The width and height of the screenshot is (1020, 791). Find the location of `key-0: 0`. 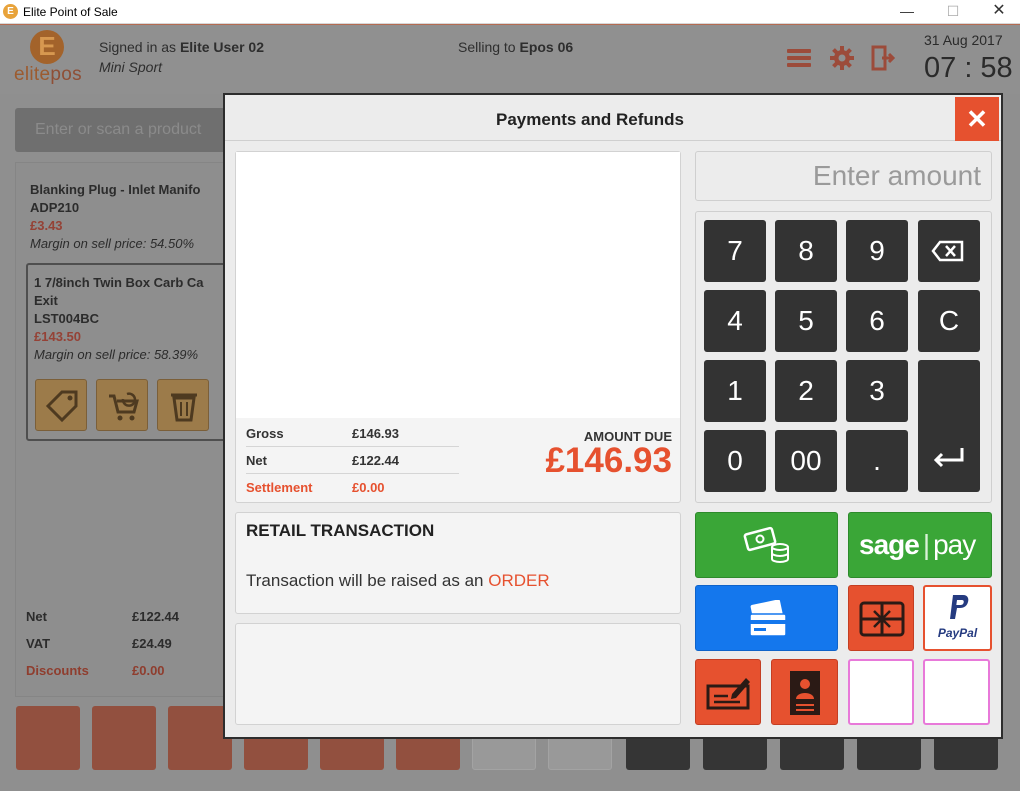

key-0: 0 is located at coordinates (735, 461).